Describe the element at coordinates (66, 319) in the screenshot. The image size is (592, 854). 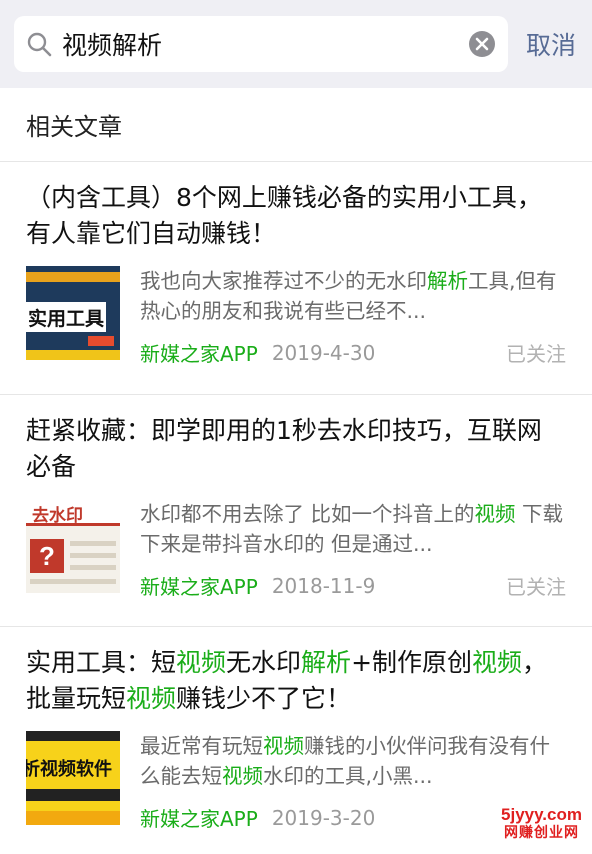
I see `thumbnail-label: 实用工具` at that location.